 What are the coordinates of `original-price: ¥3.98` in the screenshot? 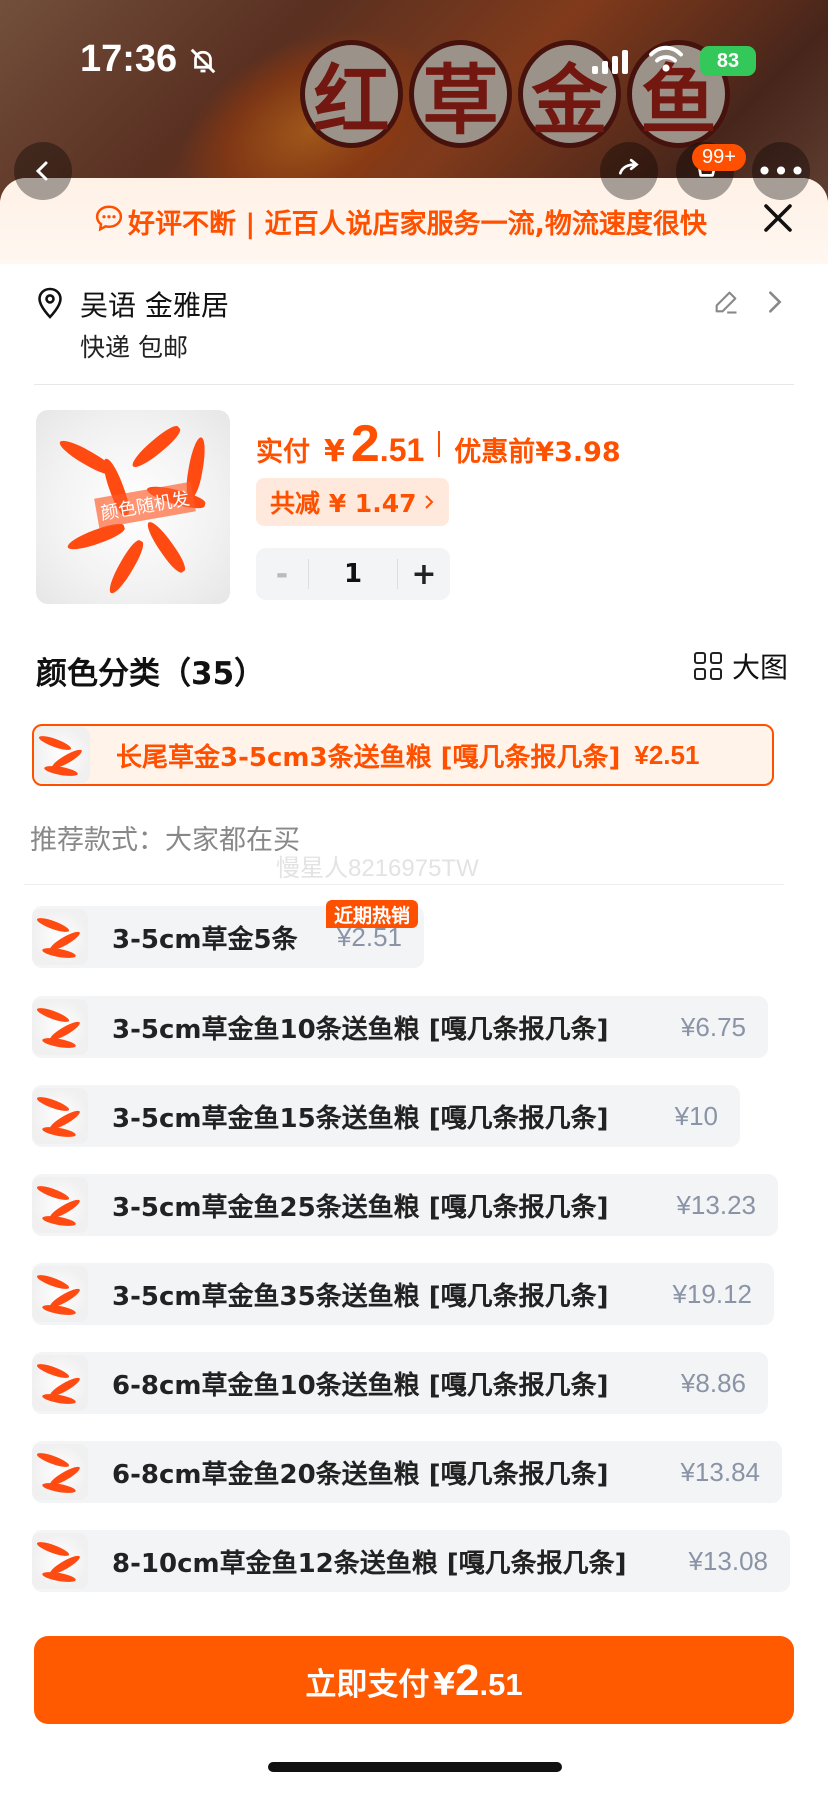 It's located at (578, 452).